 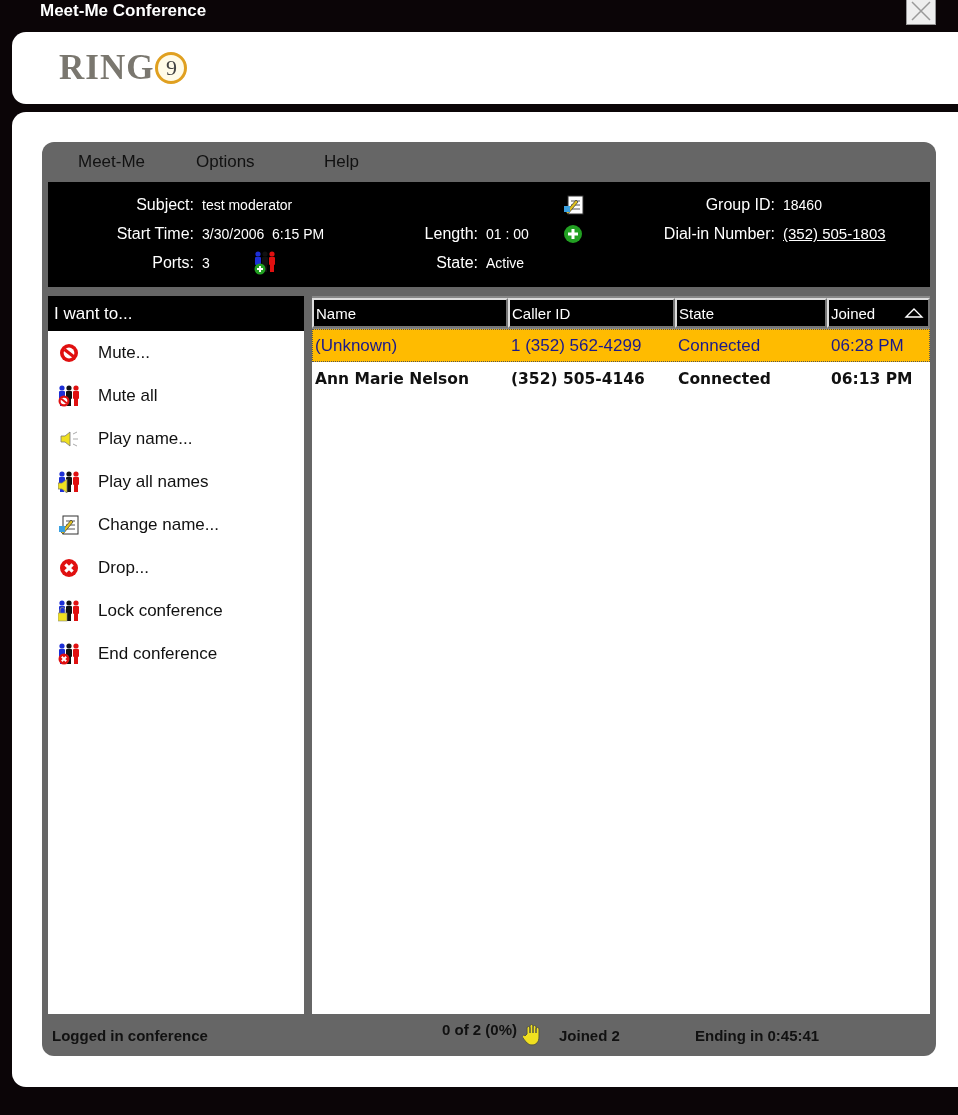 What do you see at coordinates (533, 1035) in the screenshot?
I see `hand-icon` at bounding box center [533, 1035].